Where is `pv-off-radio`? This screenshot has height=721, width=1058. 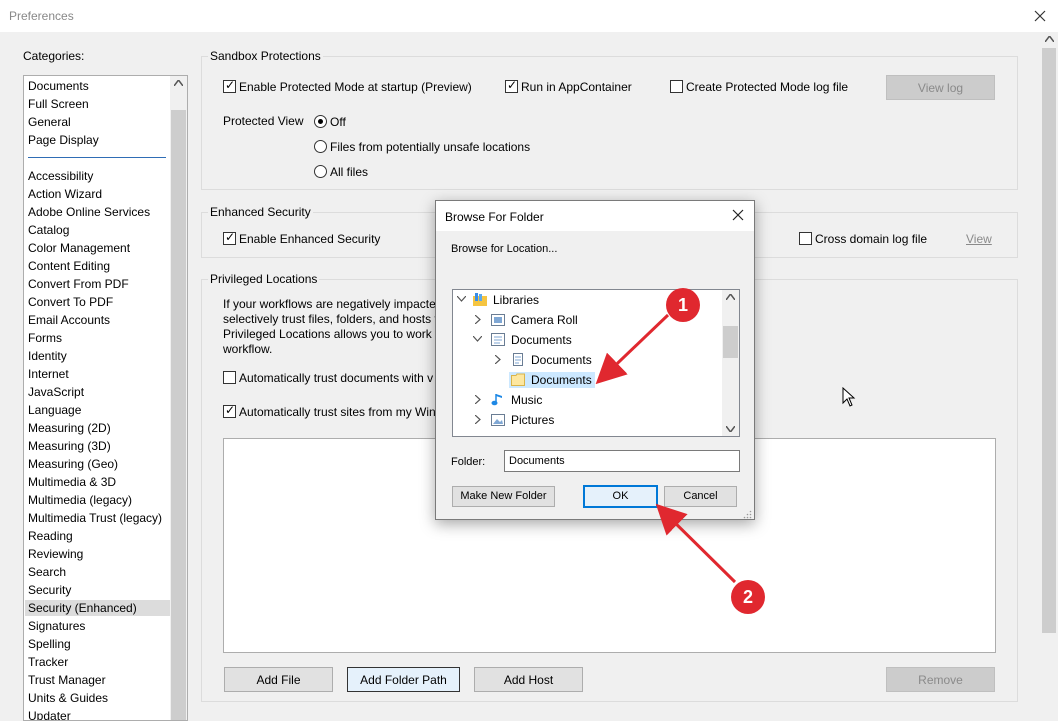 pv-off-radio is located at coordinates (320, 121).